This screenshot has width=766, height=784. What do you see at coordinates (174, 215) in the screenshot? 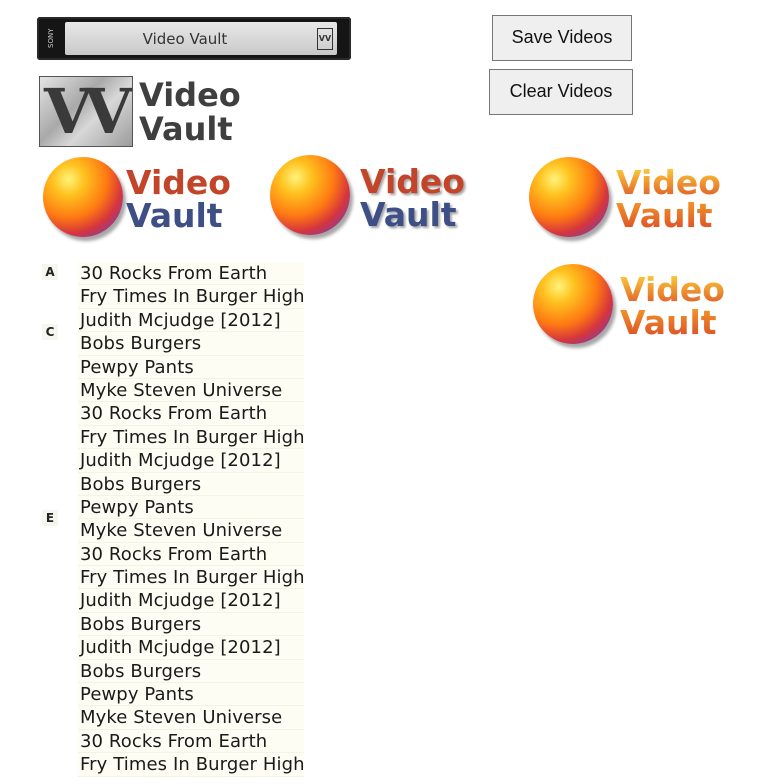
I see `sphere-logo-1-word-vault: Vault` at bounding box center [174, 215].